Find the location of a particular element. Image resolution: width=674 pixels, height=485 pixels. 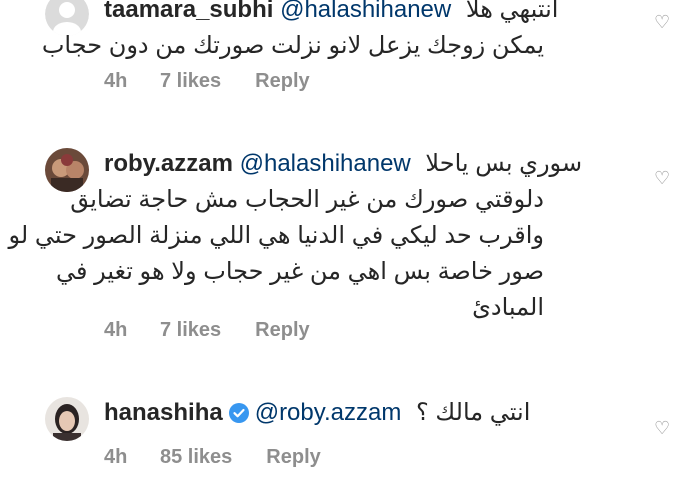

comment-header: hanashiha @roby.azzam انتي مالك ؟ is located at coordinates (374, 413).